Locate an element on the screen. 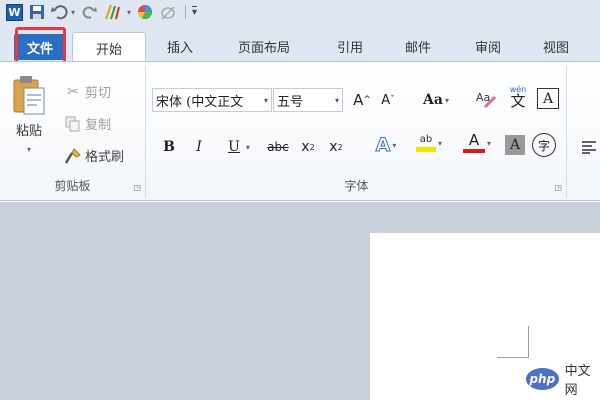 The height and width of the screenshot is (400, 600). paragraph-group is located at coordinates (584, 132).